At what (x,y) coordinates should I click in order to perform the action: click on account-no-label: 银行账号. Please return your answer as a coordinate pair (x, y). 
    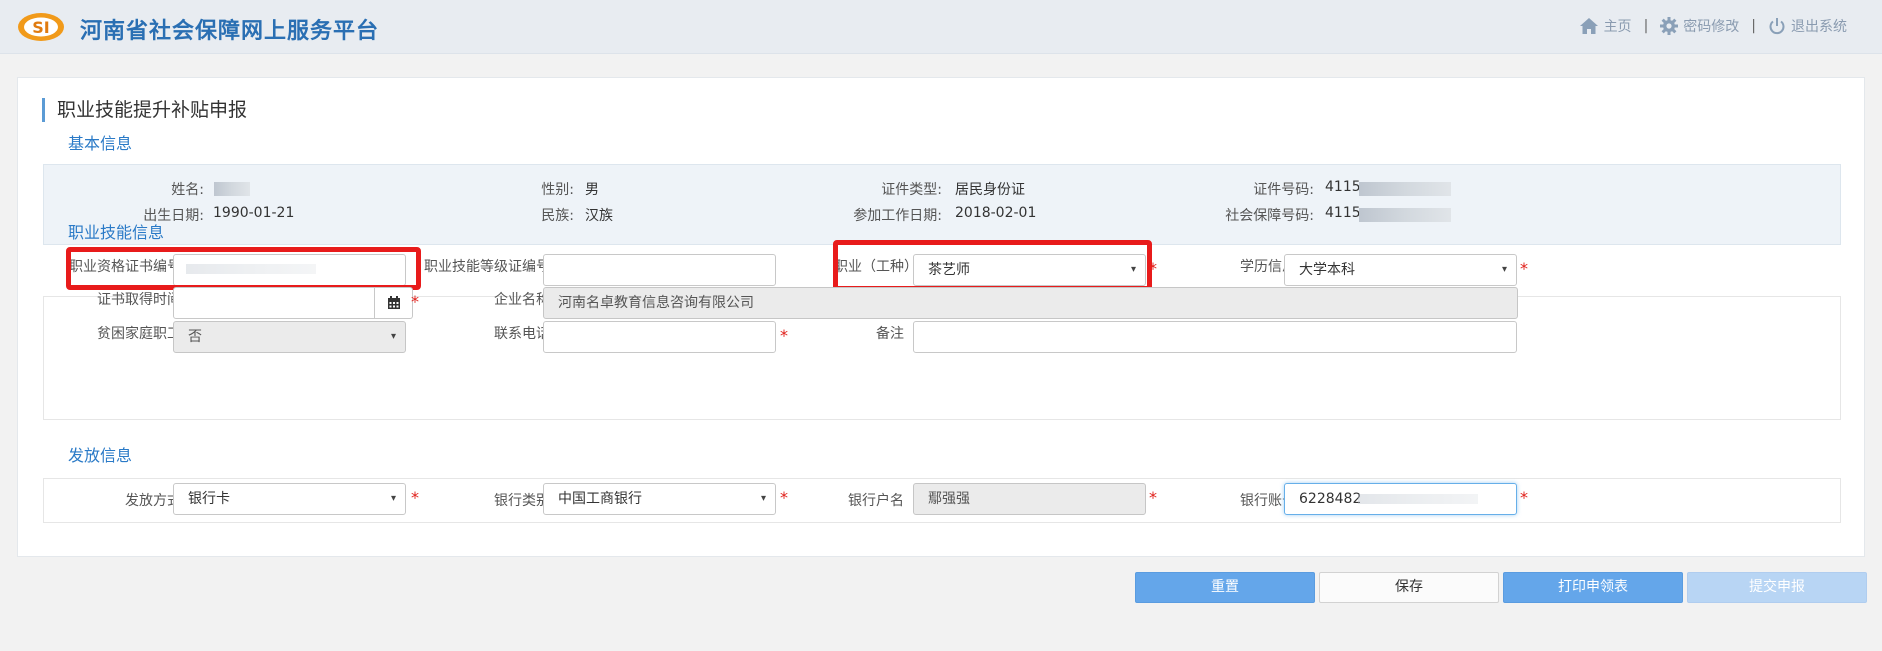
    Looking at the image, I should click on (1268, 501).